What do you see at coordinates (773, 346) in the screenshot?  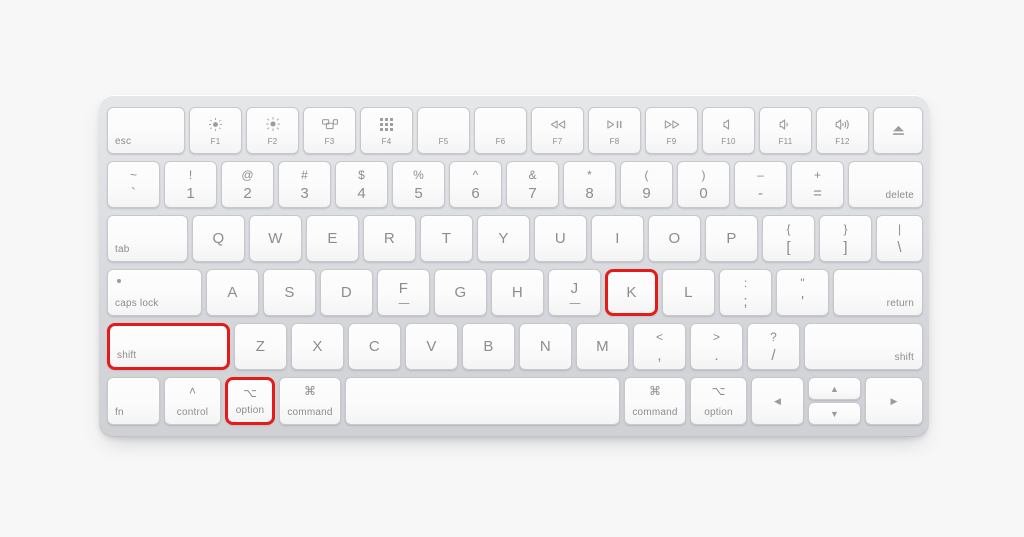 I see `key-slash: ? /` at bounding box center [773, 346].